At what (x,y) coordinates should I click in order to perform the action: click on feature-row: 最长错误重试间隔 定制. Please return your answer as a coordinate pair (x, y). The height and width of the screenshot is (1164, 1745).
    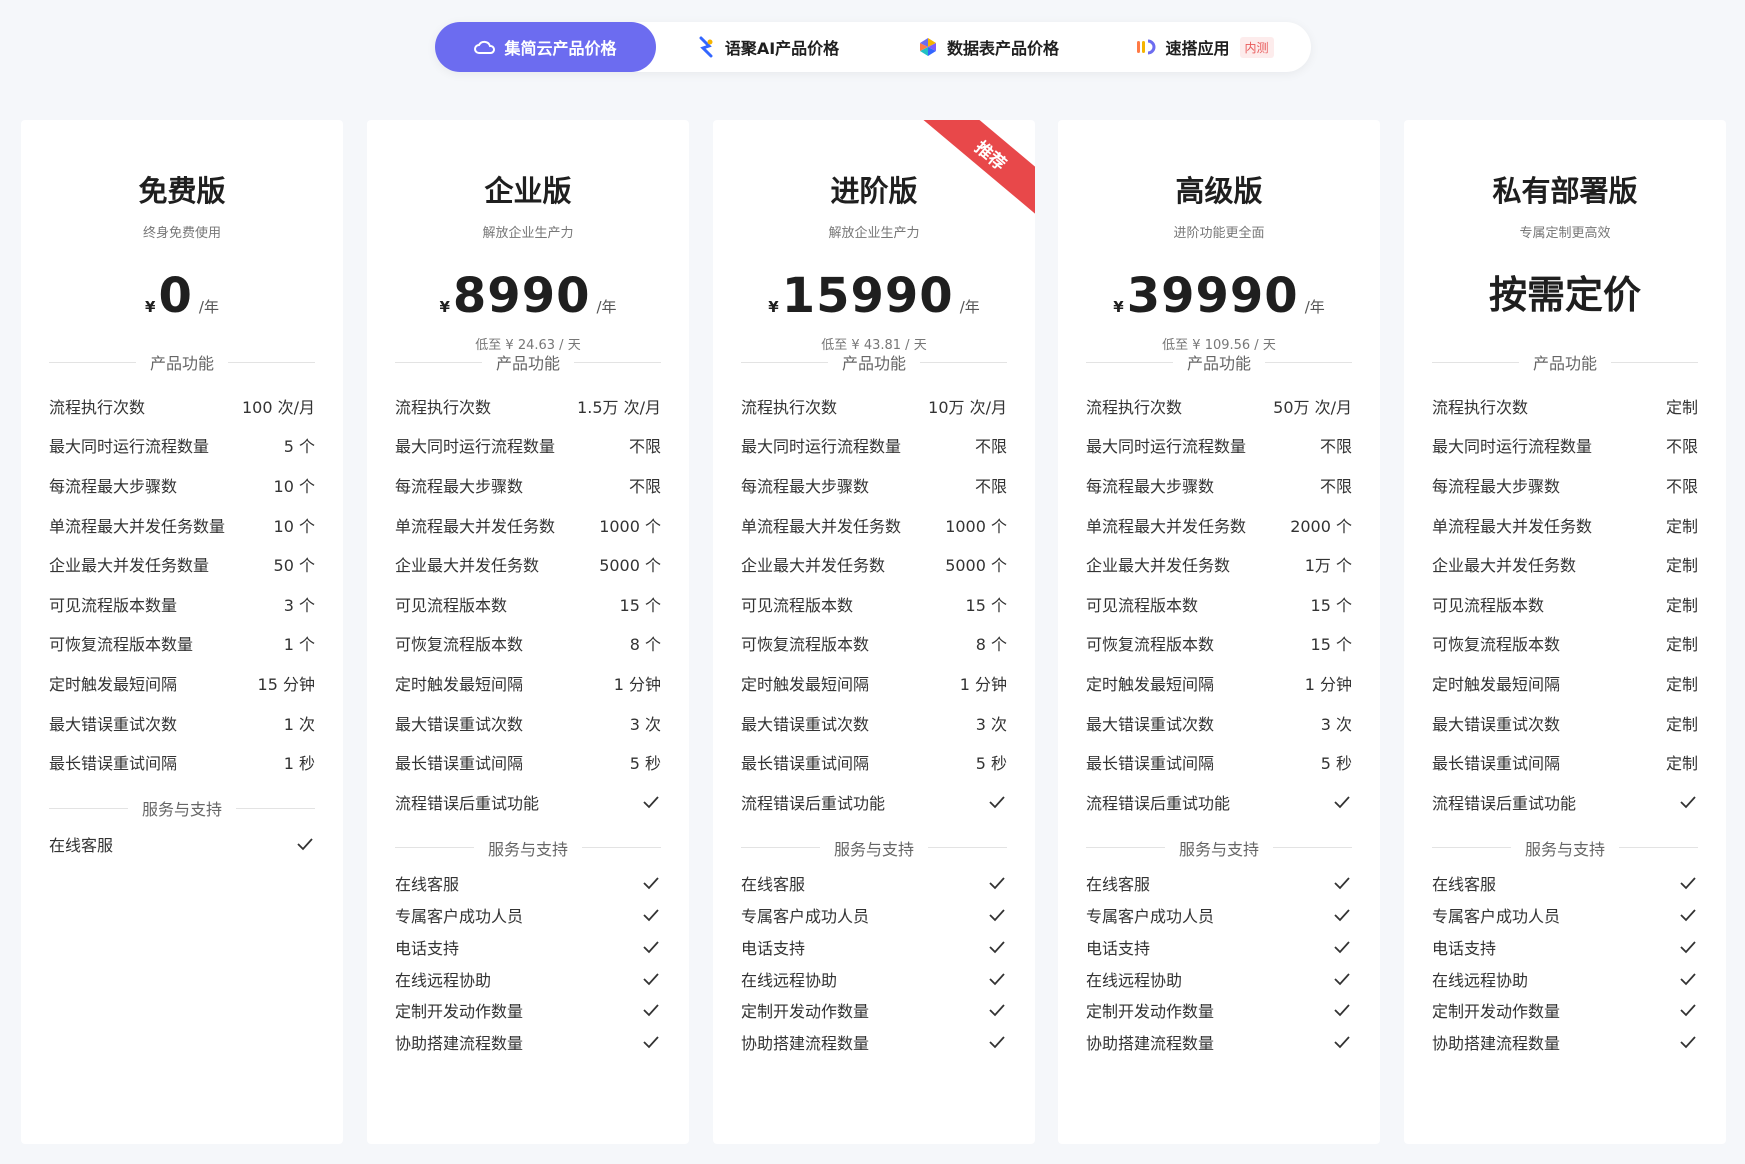
    Looking at the image, I should click on (1565, 762).